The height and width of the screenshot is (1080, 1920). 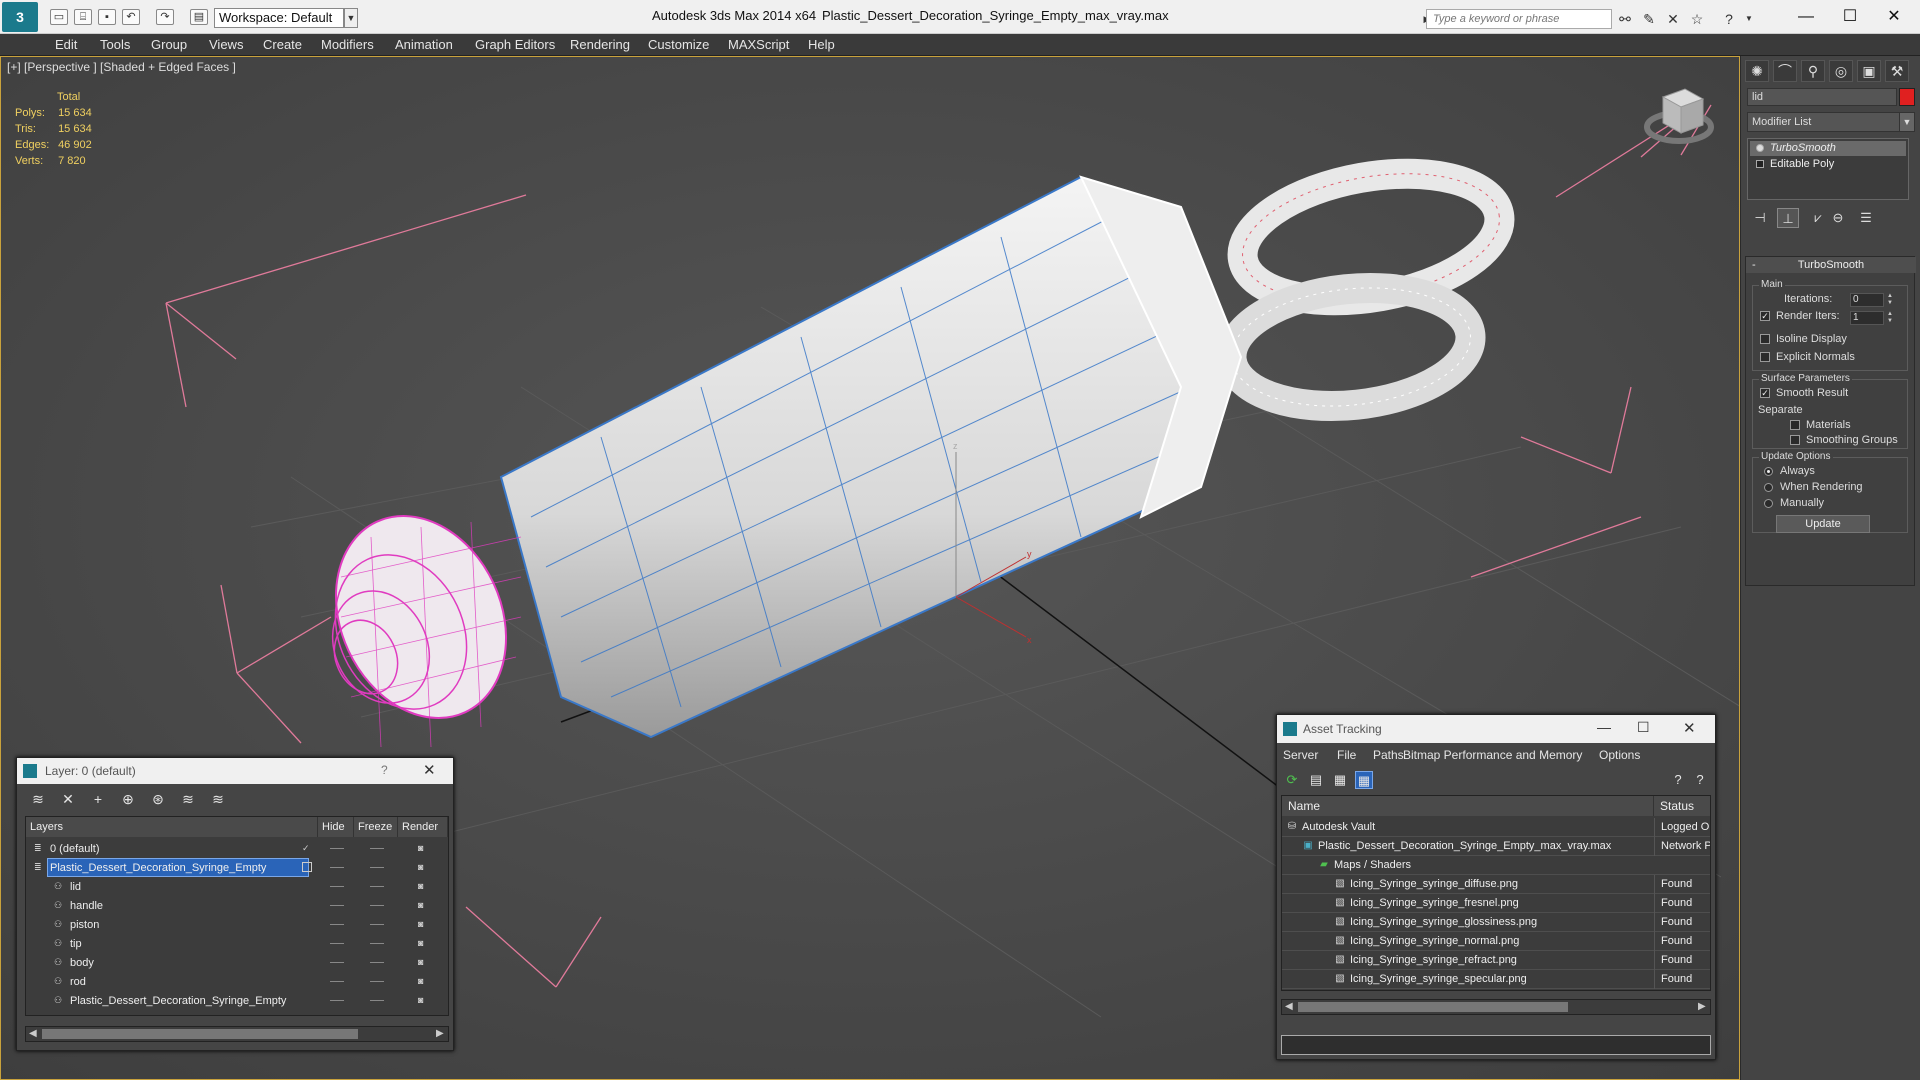 What do you see at coordinates (1468, 806) in the screenshot?
I see `col-name: Name` at bounding box center [1468, 806].